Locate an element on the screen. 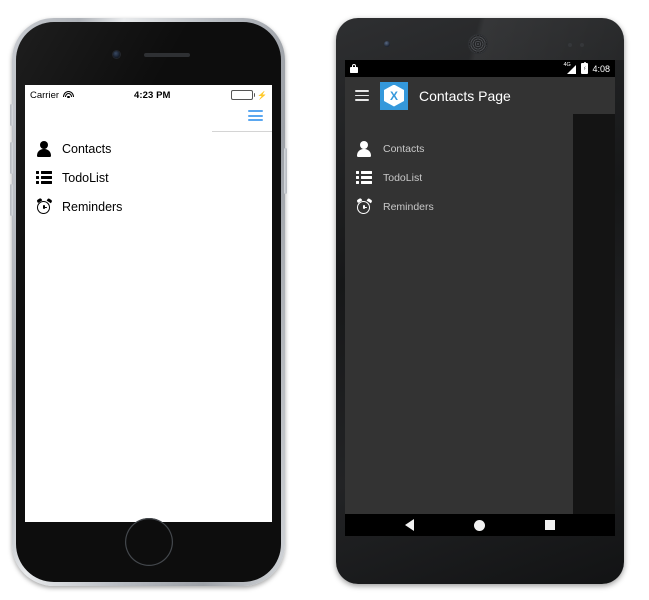  recents-square-icon is located at coordinates (550, 525).